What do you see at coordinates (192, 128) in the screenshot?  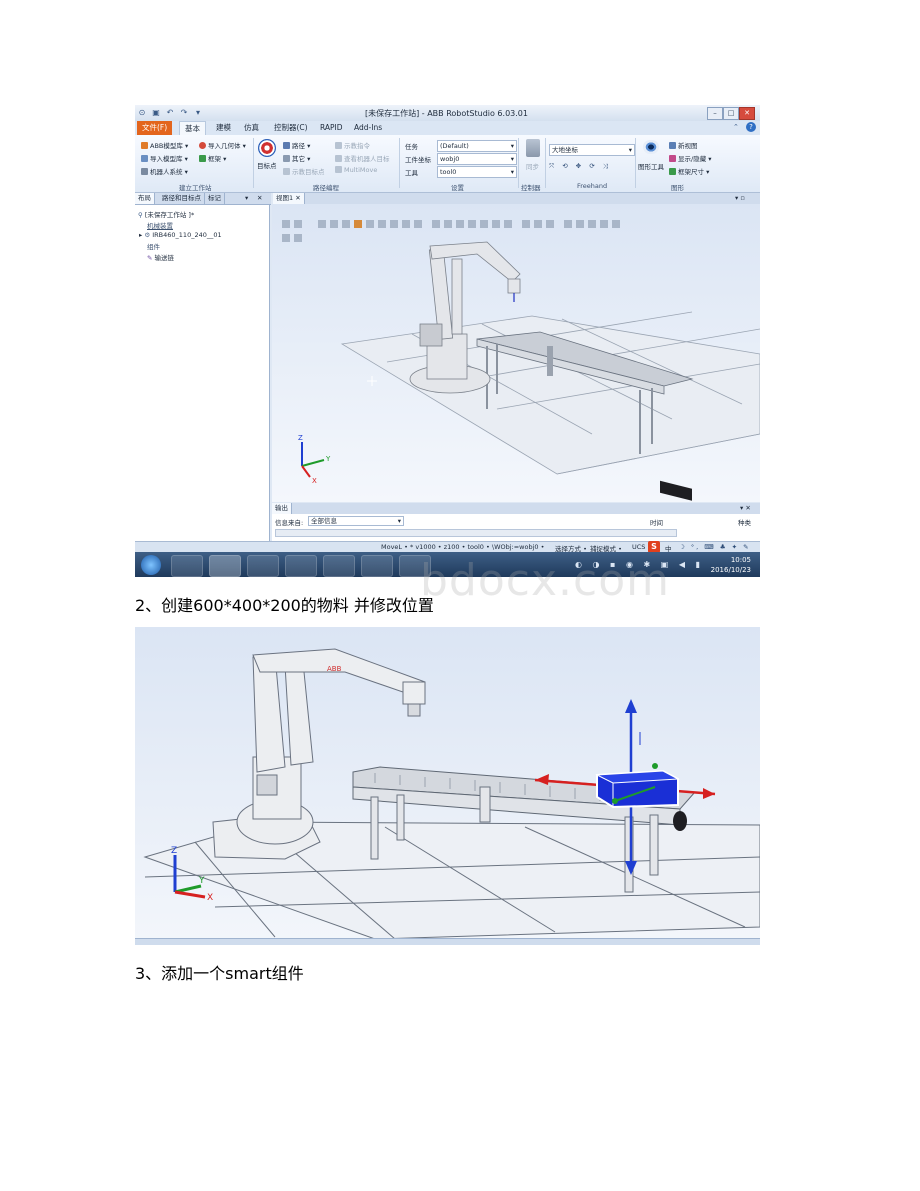 I see `tab-basic: 基本` at bounding box center [192, 128].